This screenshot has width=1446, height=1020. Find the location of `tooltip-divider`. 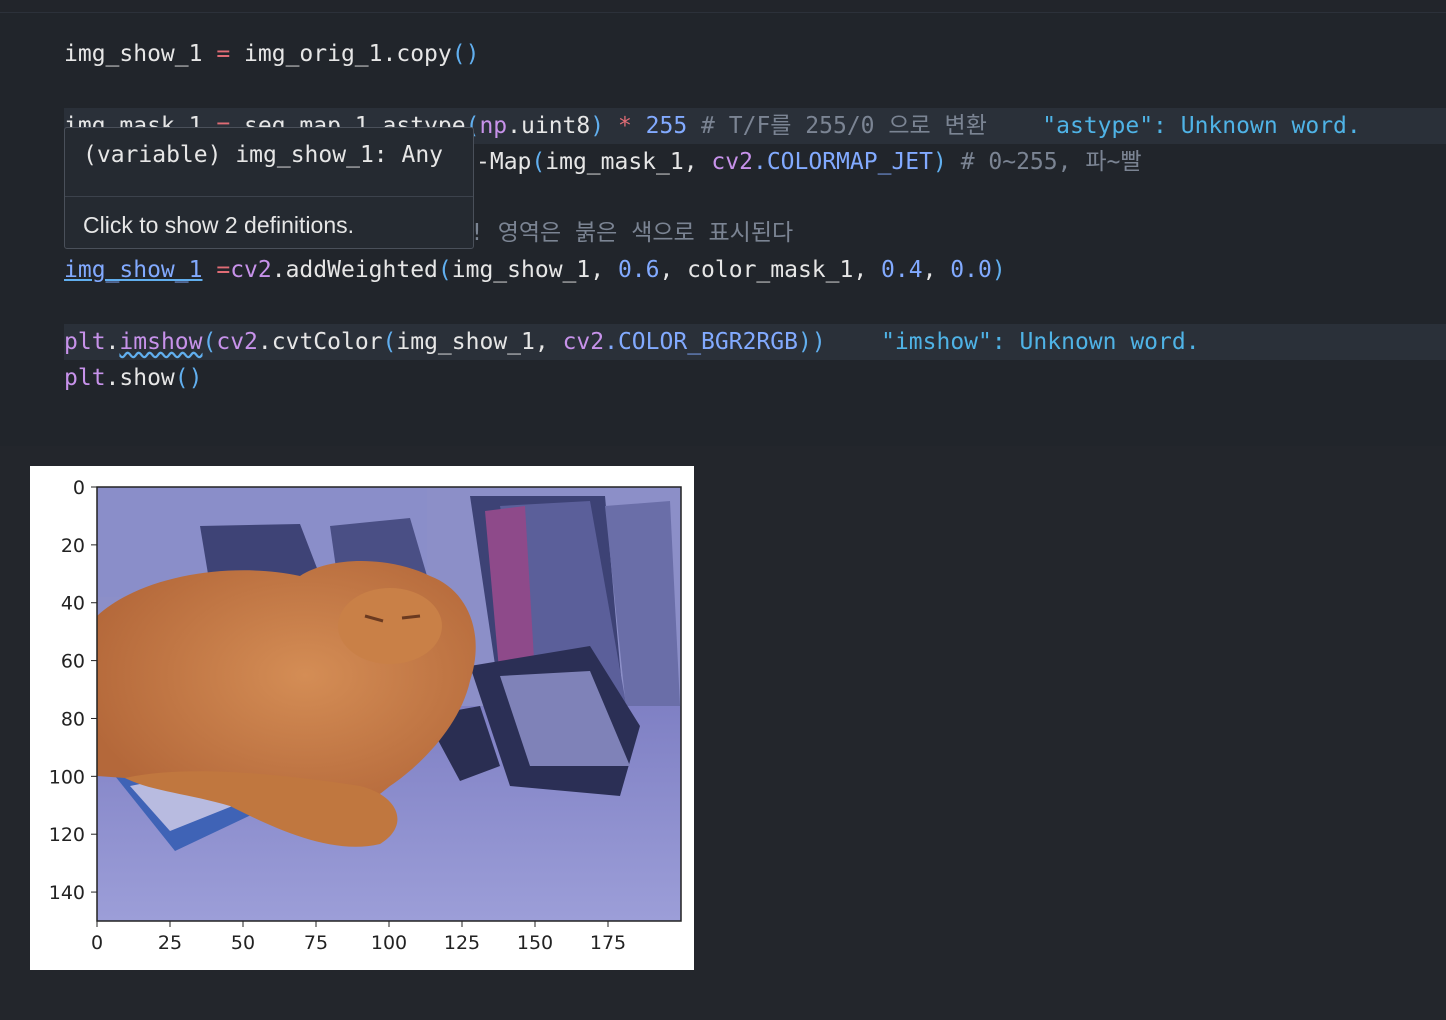

tooltip-divider is located at coordinates (269, 196).